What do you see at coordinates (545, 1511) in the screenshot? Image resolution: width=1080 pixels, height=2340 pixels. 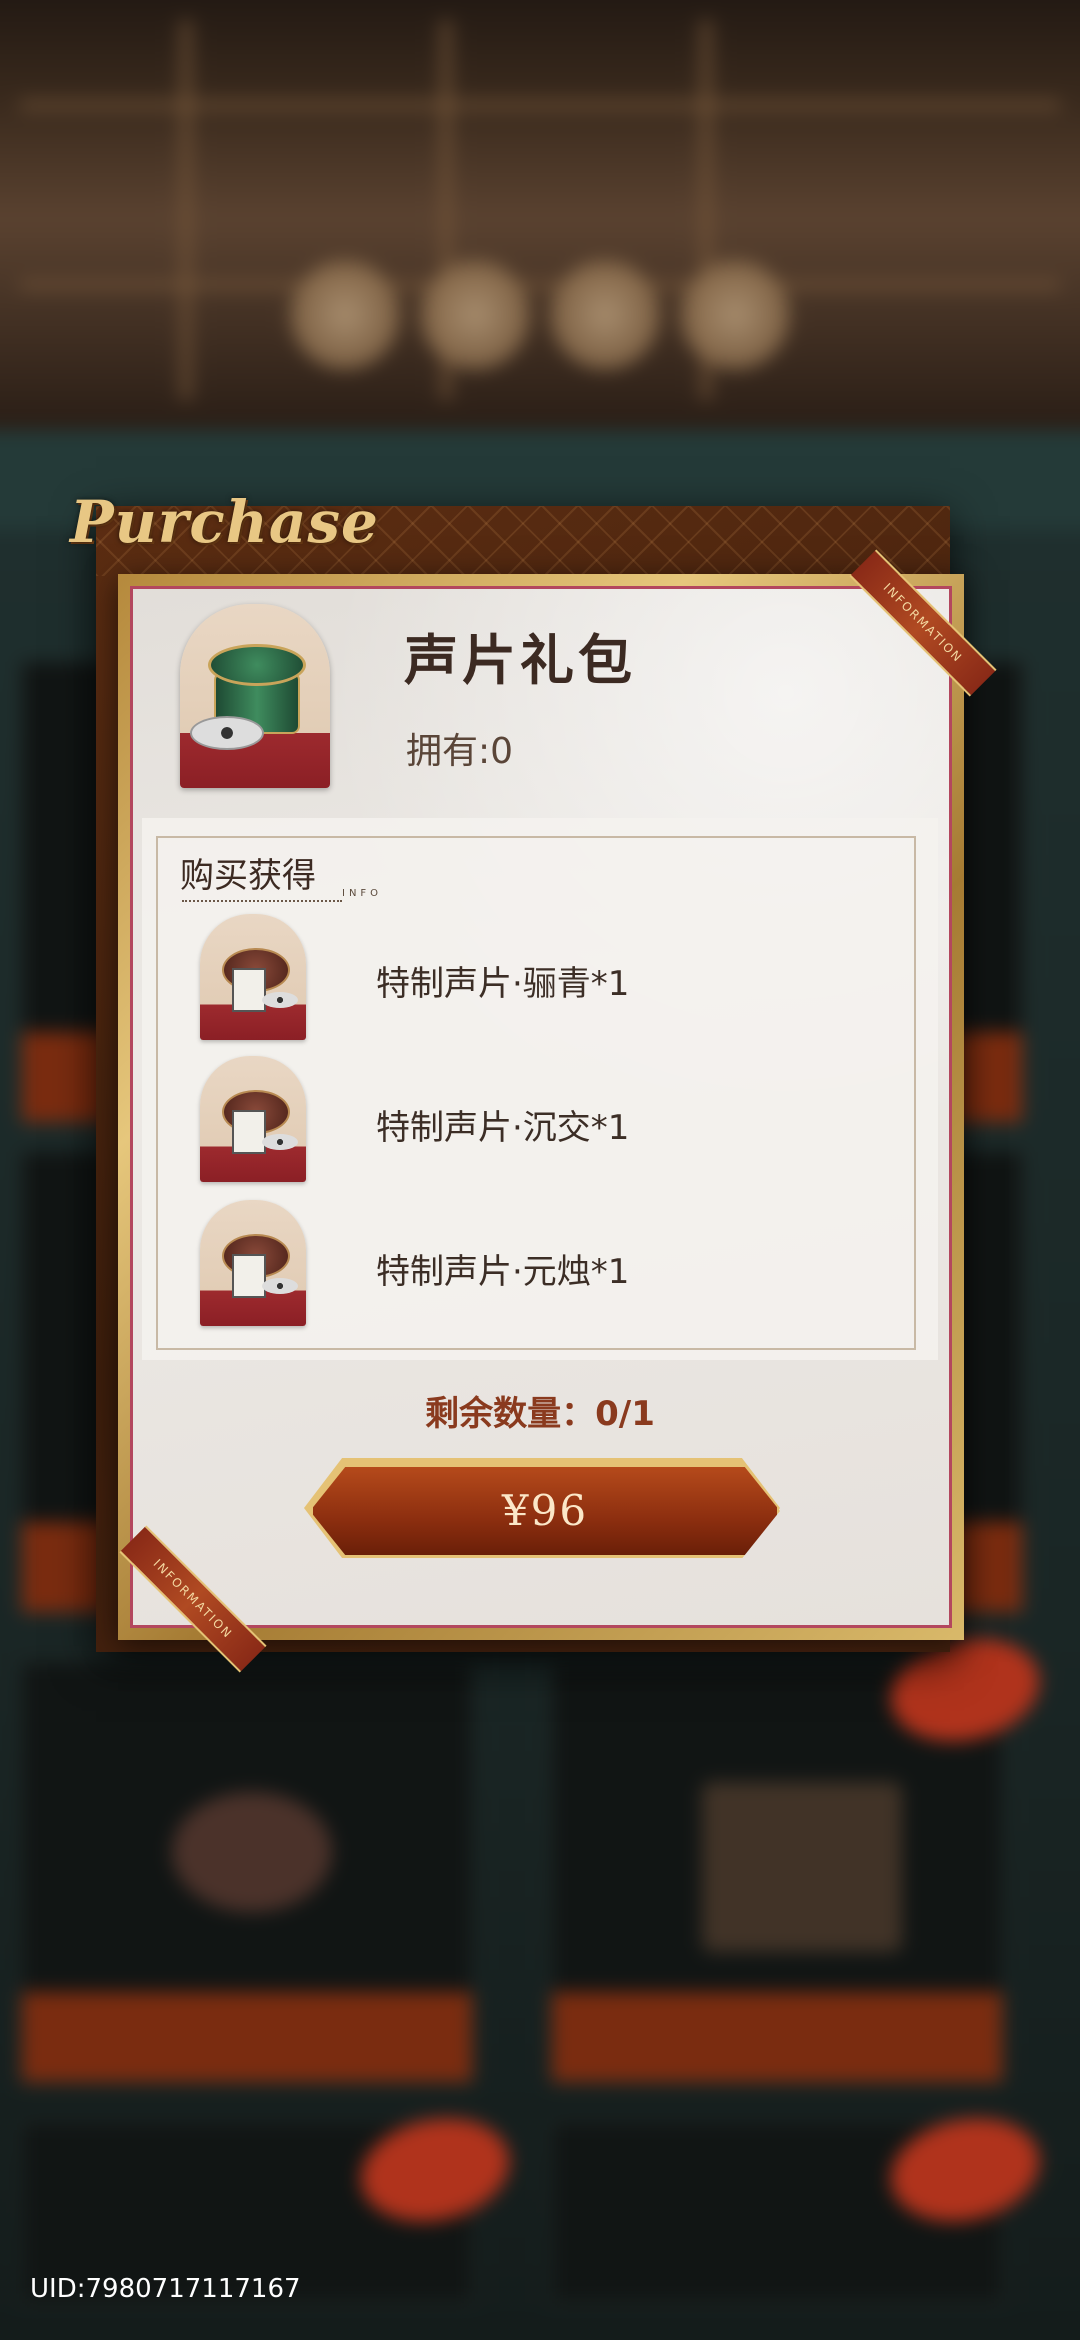 I see `price-button: ¥96` at bounding box center [545, 1511].